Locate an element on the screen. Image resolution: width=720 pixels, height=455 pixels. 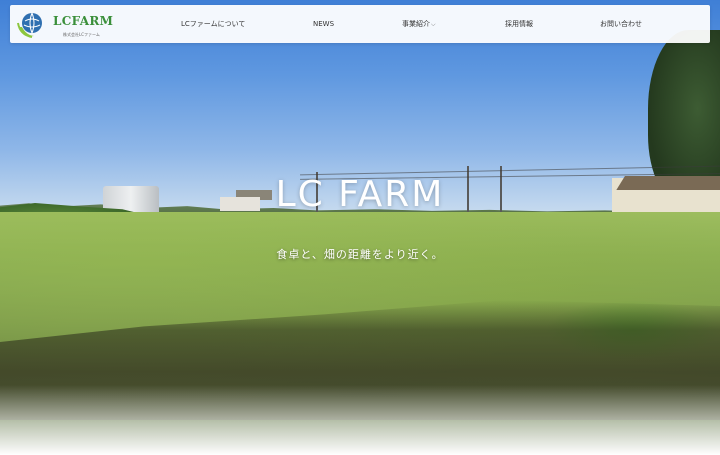
nav-item-recruit: 採用情報 is located at coordinates (519, 24).